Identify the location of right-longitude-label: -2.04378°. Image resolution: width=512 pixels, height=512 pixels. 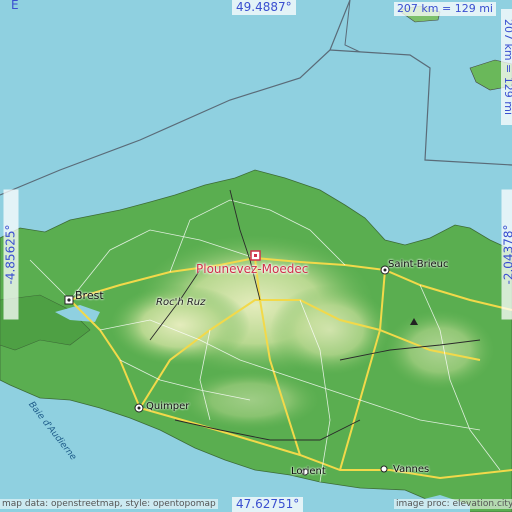
(506, 254).